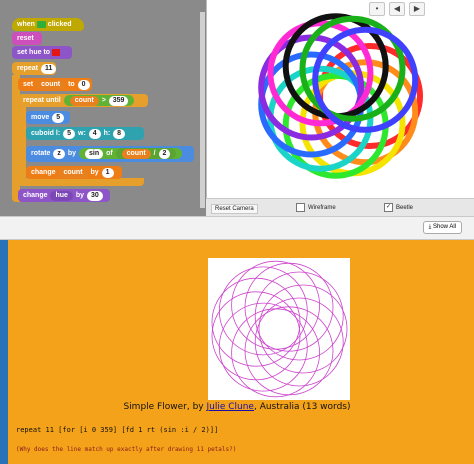 This screenshot has width=474, height=464. I want to click on rotate-axis-dropdown: z, so click(59, 154).